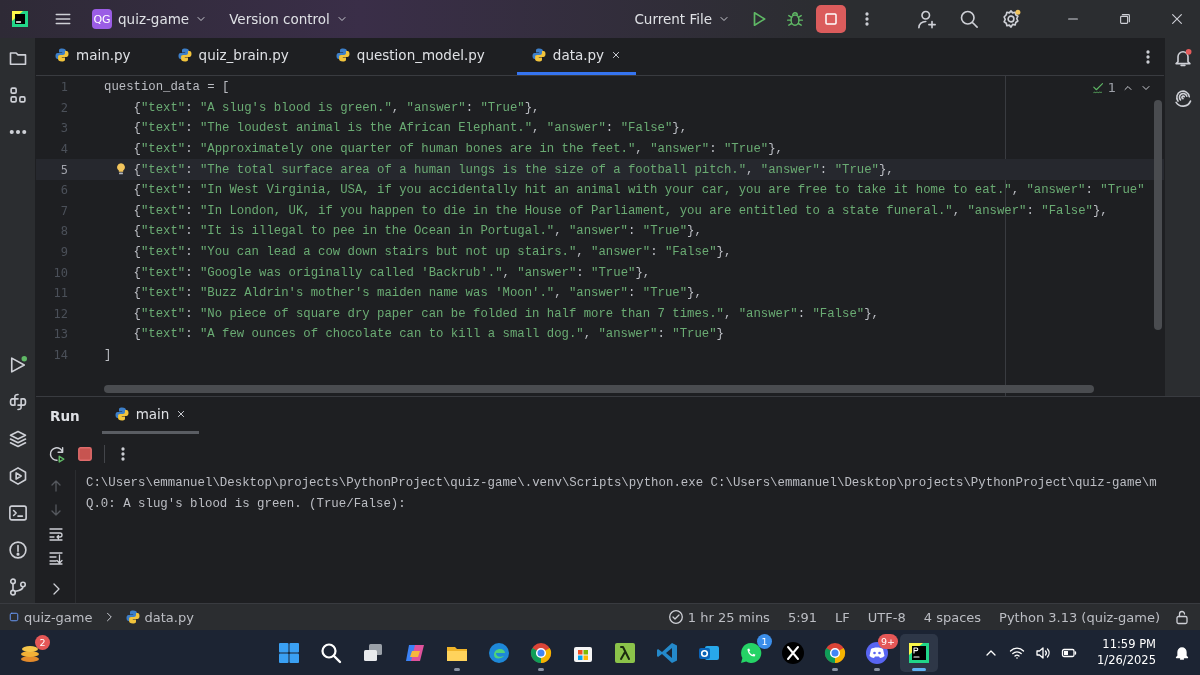 This screenshot has height=675, width=1200. I want to click on run-tab: main, so click(150, 415).